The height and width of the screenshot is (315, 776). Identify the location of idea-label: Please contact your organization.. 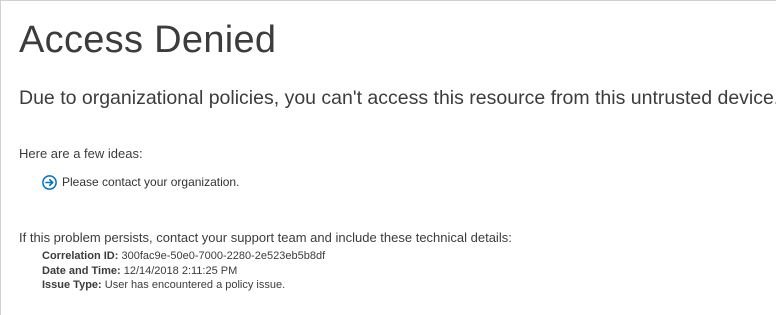
(151, 182).